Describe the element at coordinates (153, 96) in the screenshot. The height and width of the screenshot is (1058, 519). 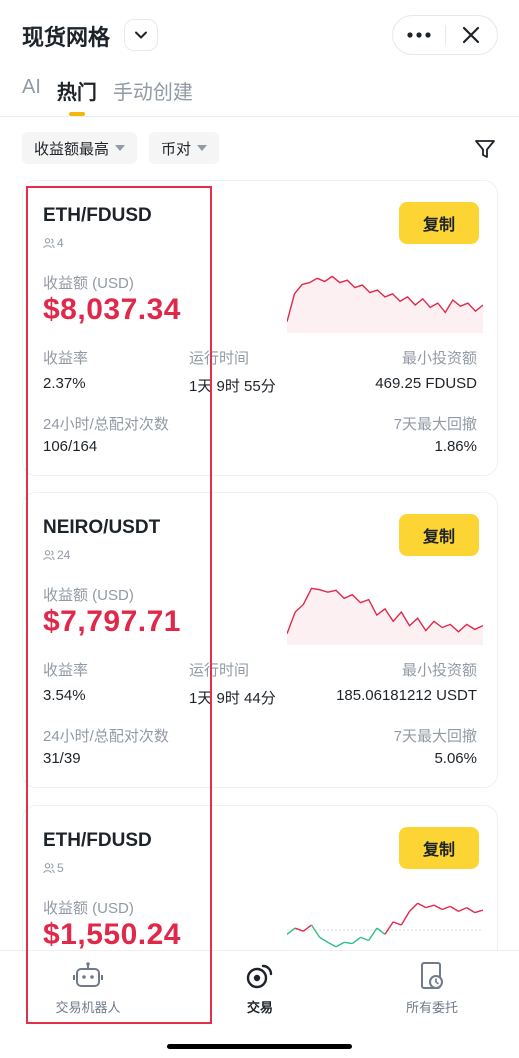
I see `tab-manual-create: 手动创建` at that location.